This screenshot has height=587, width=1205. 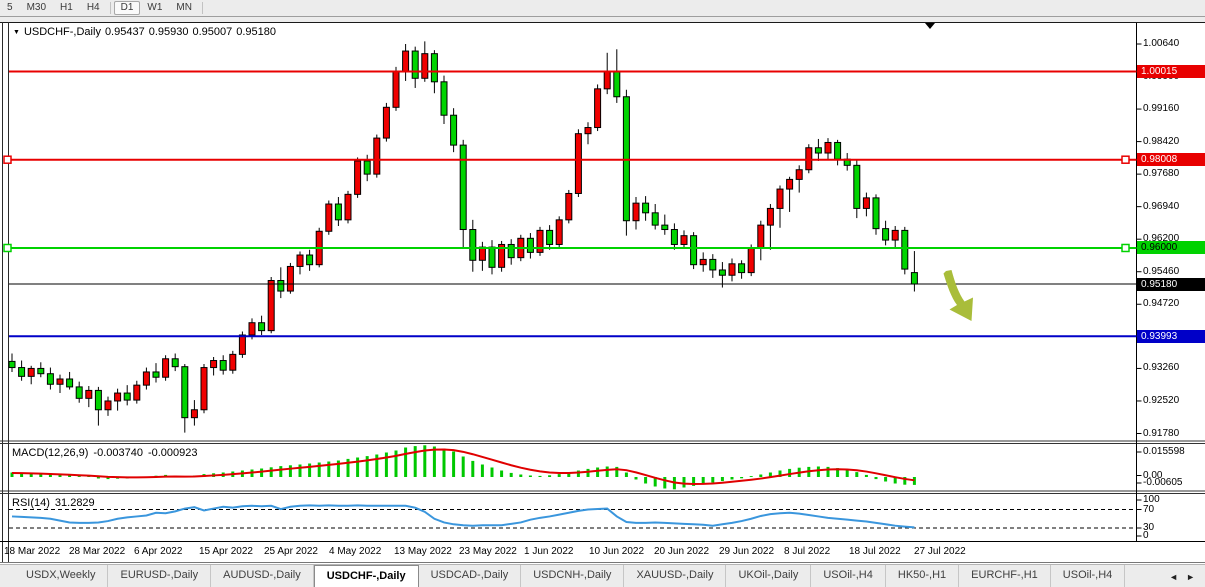 I want to click on tab-scroll-left-icon: ◄, so click(x=1173, y=577).